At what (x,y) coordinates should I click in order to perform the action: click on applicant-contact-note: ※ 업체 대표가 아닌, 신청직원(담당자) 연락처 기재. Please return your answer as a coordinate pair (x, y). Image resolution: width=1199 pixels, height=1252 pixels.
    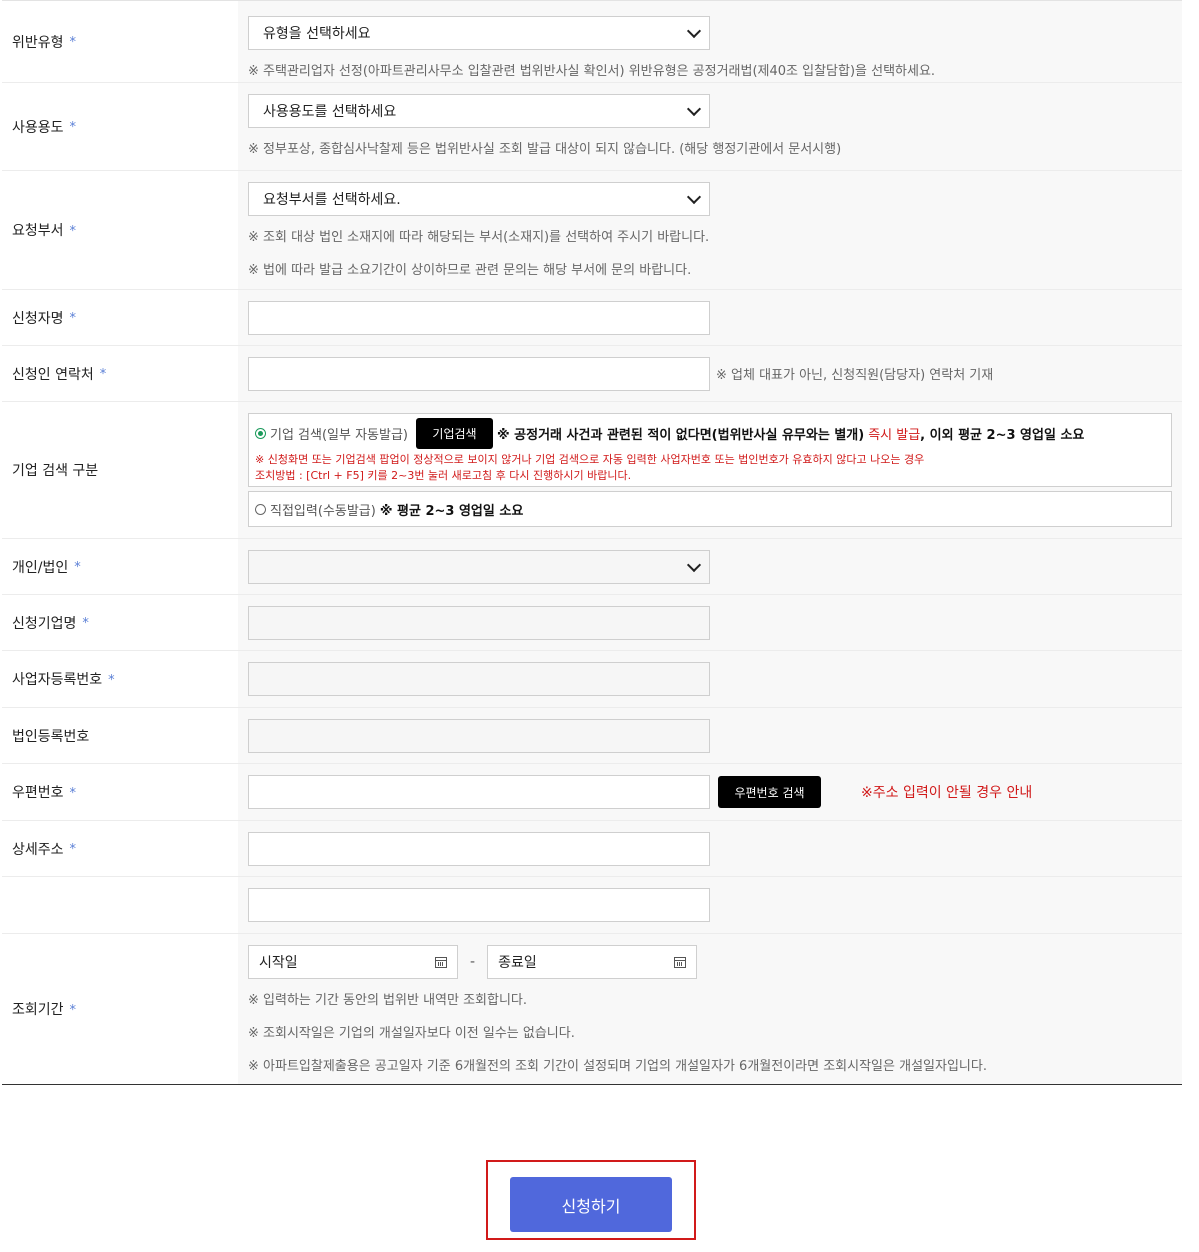
    Looking at the image, I should click on (855, 375).